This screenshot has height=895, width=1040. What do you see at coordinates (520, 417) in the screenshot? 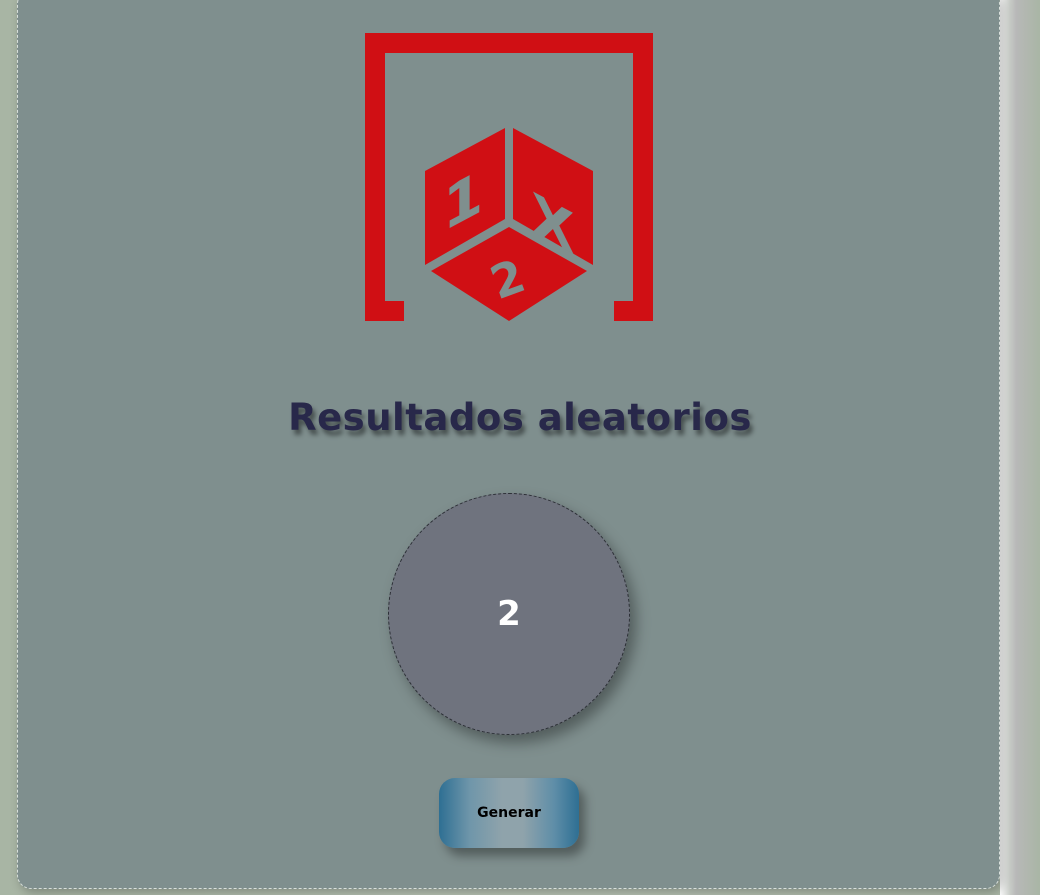
I see `page-title: Resultados aleatorios` at bounding box center [520, 417].